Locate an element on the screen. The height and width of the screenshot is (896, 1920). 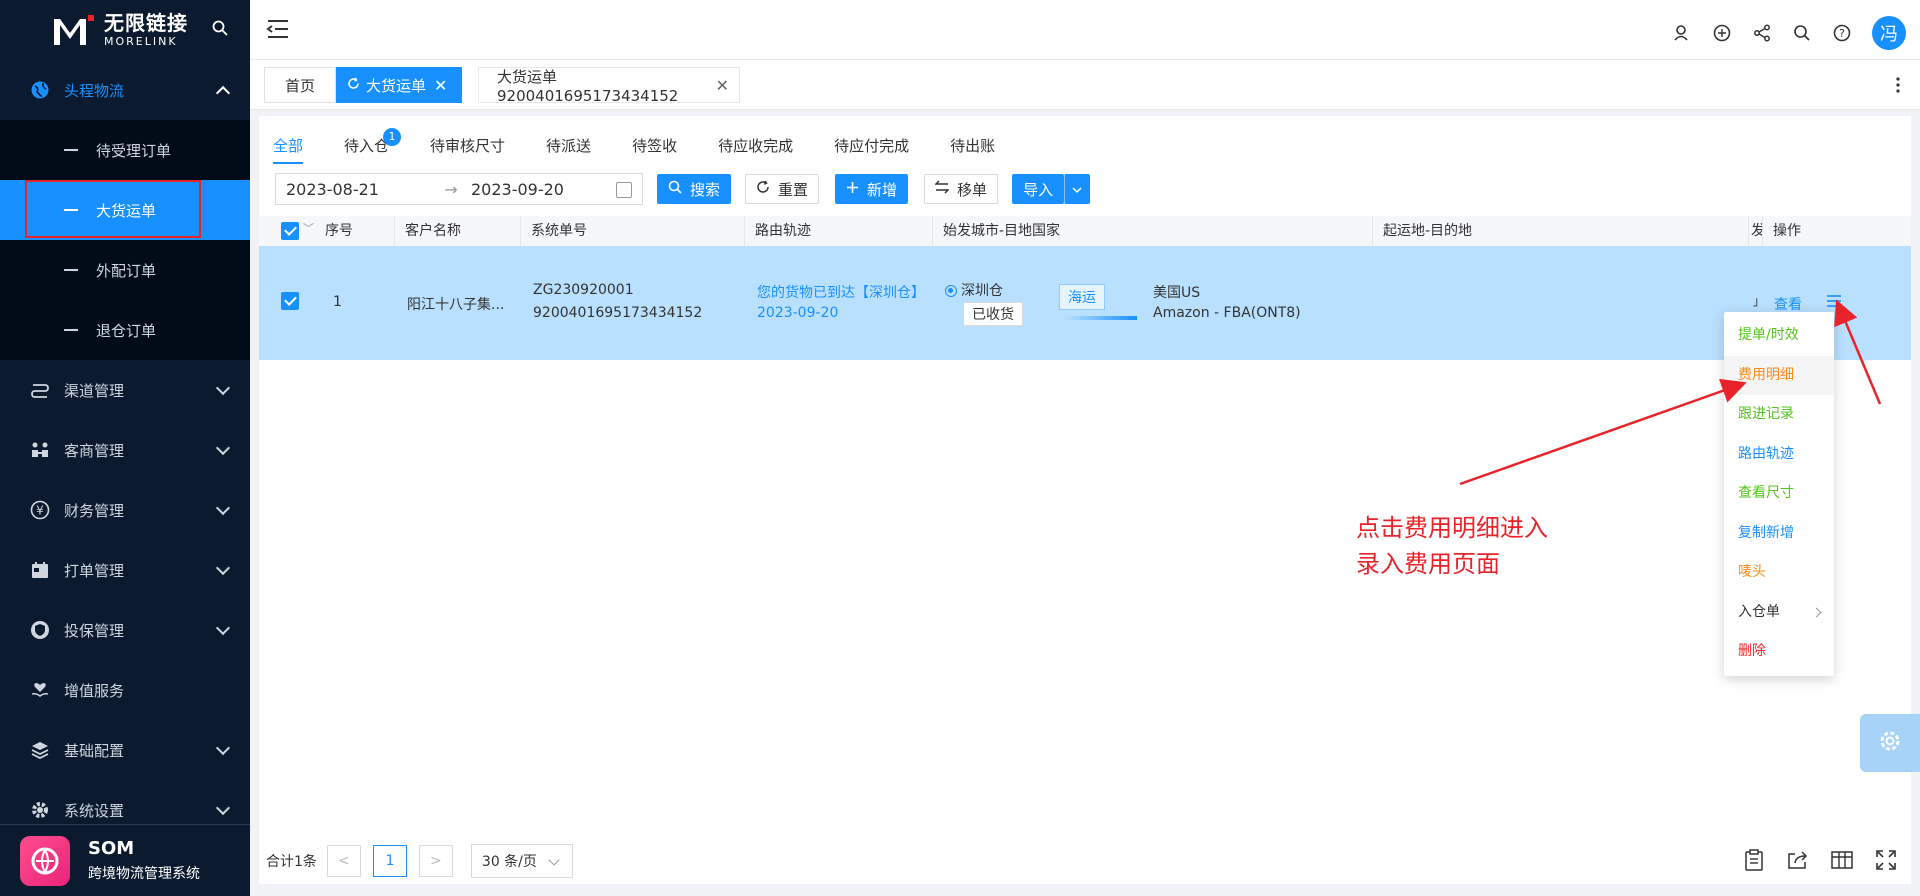
row-checkbox is located at coordinates (290, 301).